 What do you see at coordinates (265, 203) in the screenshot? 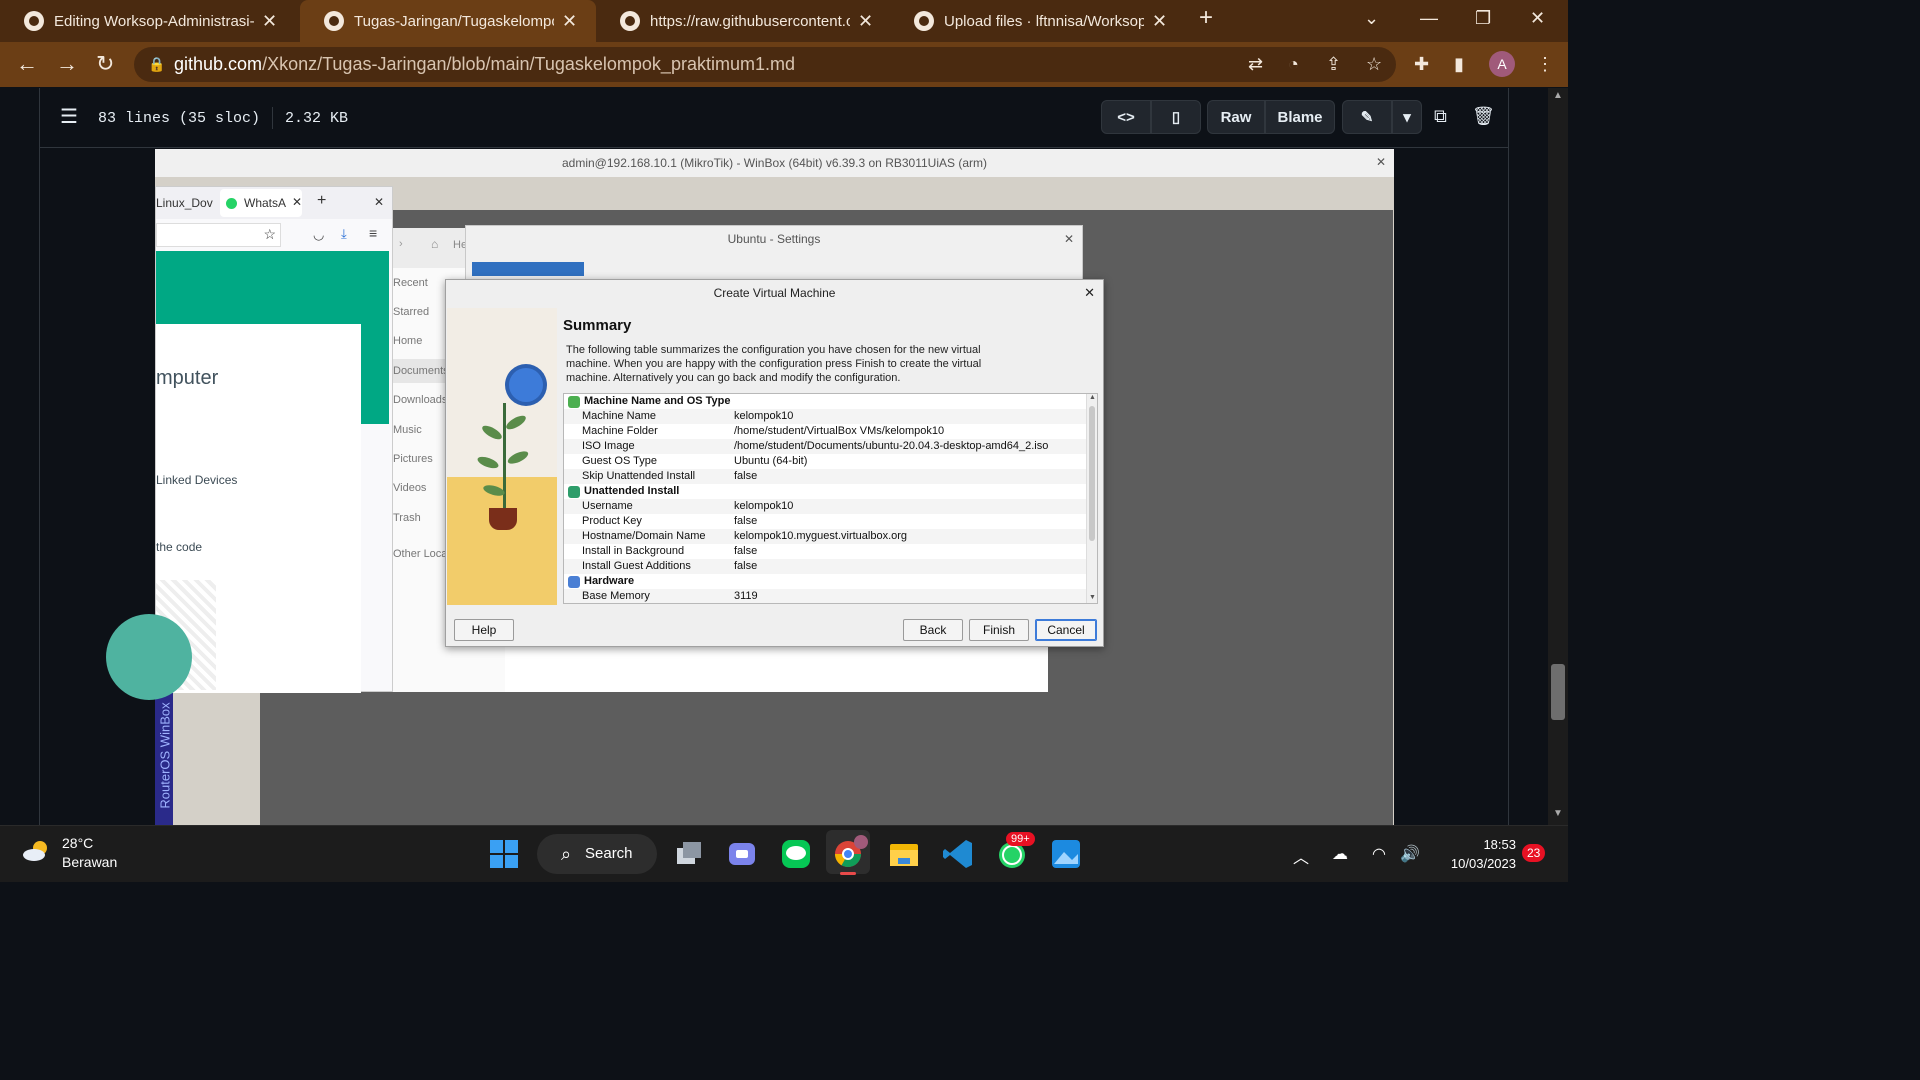
I see `firefox-tab-whatsapp-label: WhatsA` at bounding box center [265, 203].